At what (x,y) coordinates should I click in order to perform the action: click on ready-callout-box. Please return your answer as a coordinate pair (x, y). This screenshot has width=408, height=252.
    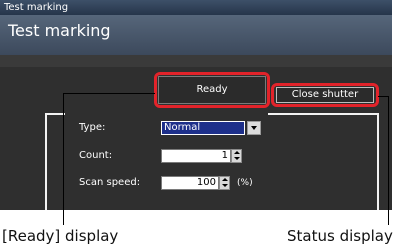
    Looking at the image, I should click on (212, 90).